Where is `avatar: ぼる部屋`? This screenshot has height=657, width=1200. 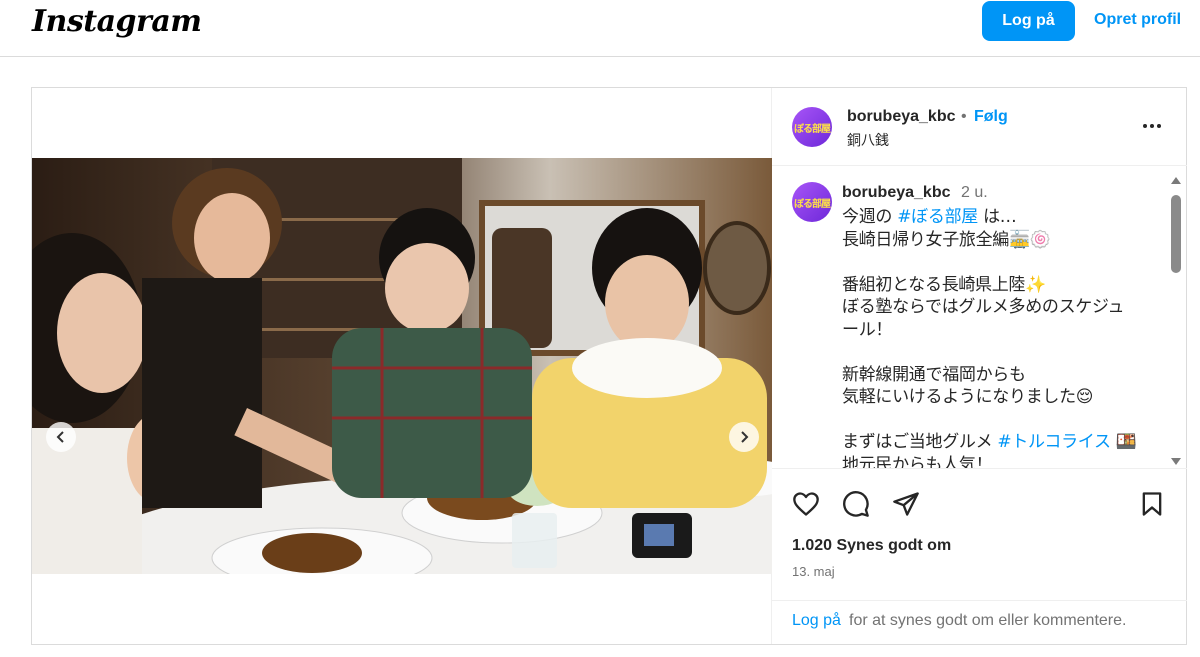 avatar: ぼる部屋 is located at coordinates (812, 127).